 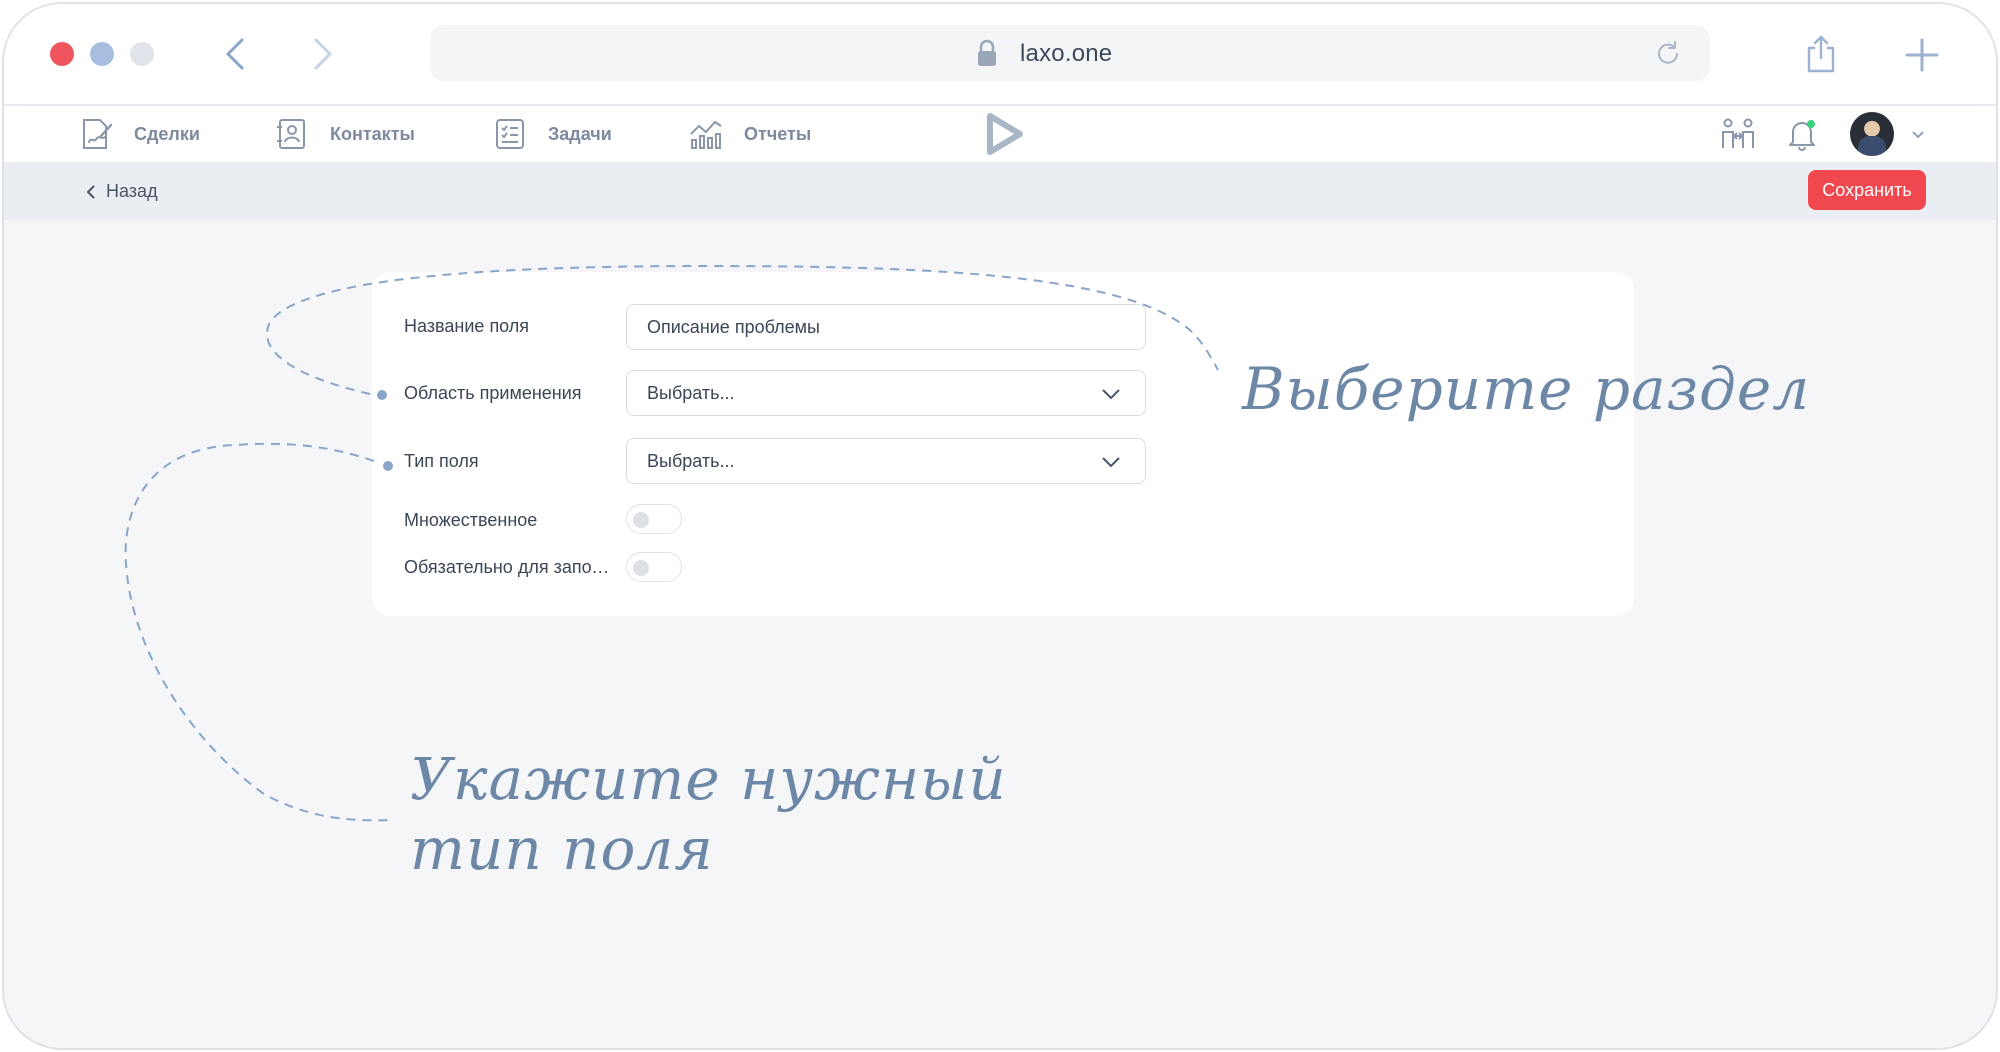 I want to click on reload-icon, so click(x=1668, y=53).